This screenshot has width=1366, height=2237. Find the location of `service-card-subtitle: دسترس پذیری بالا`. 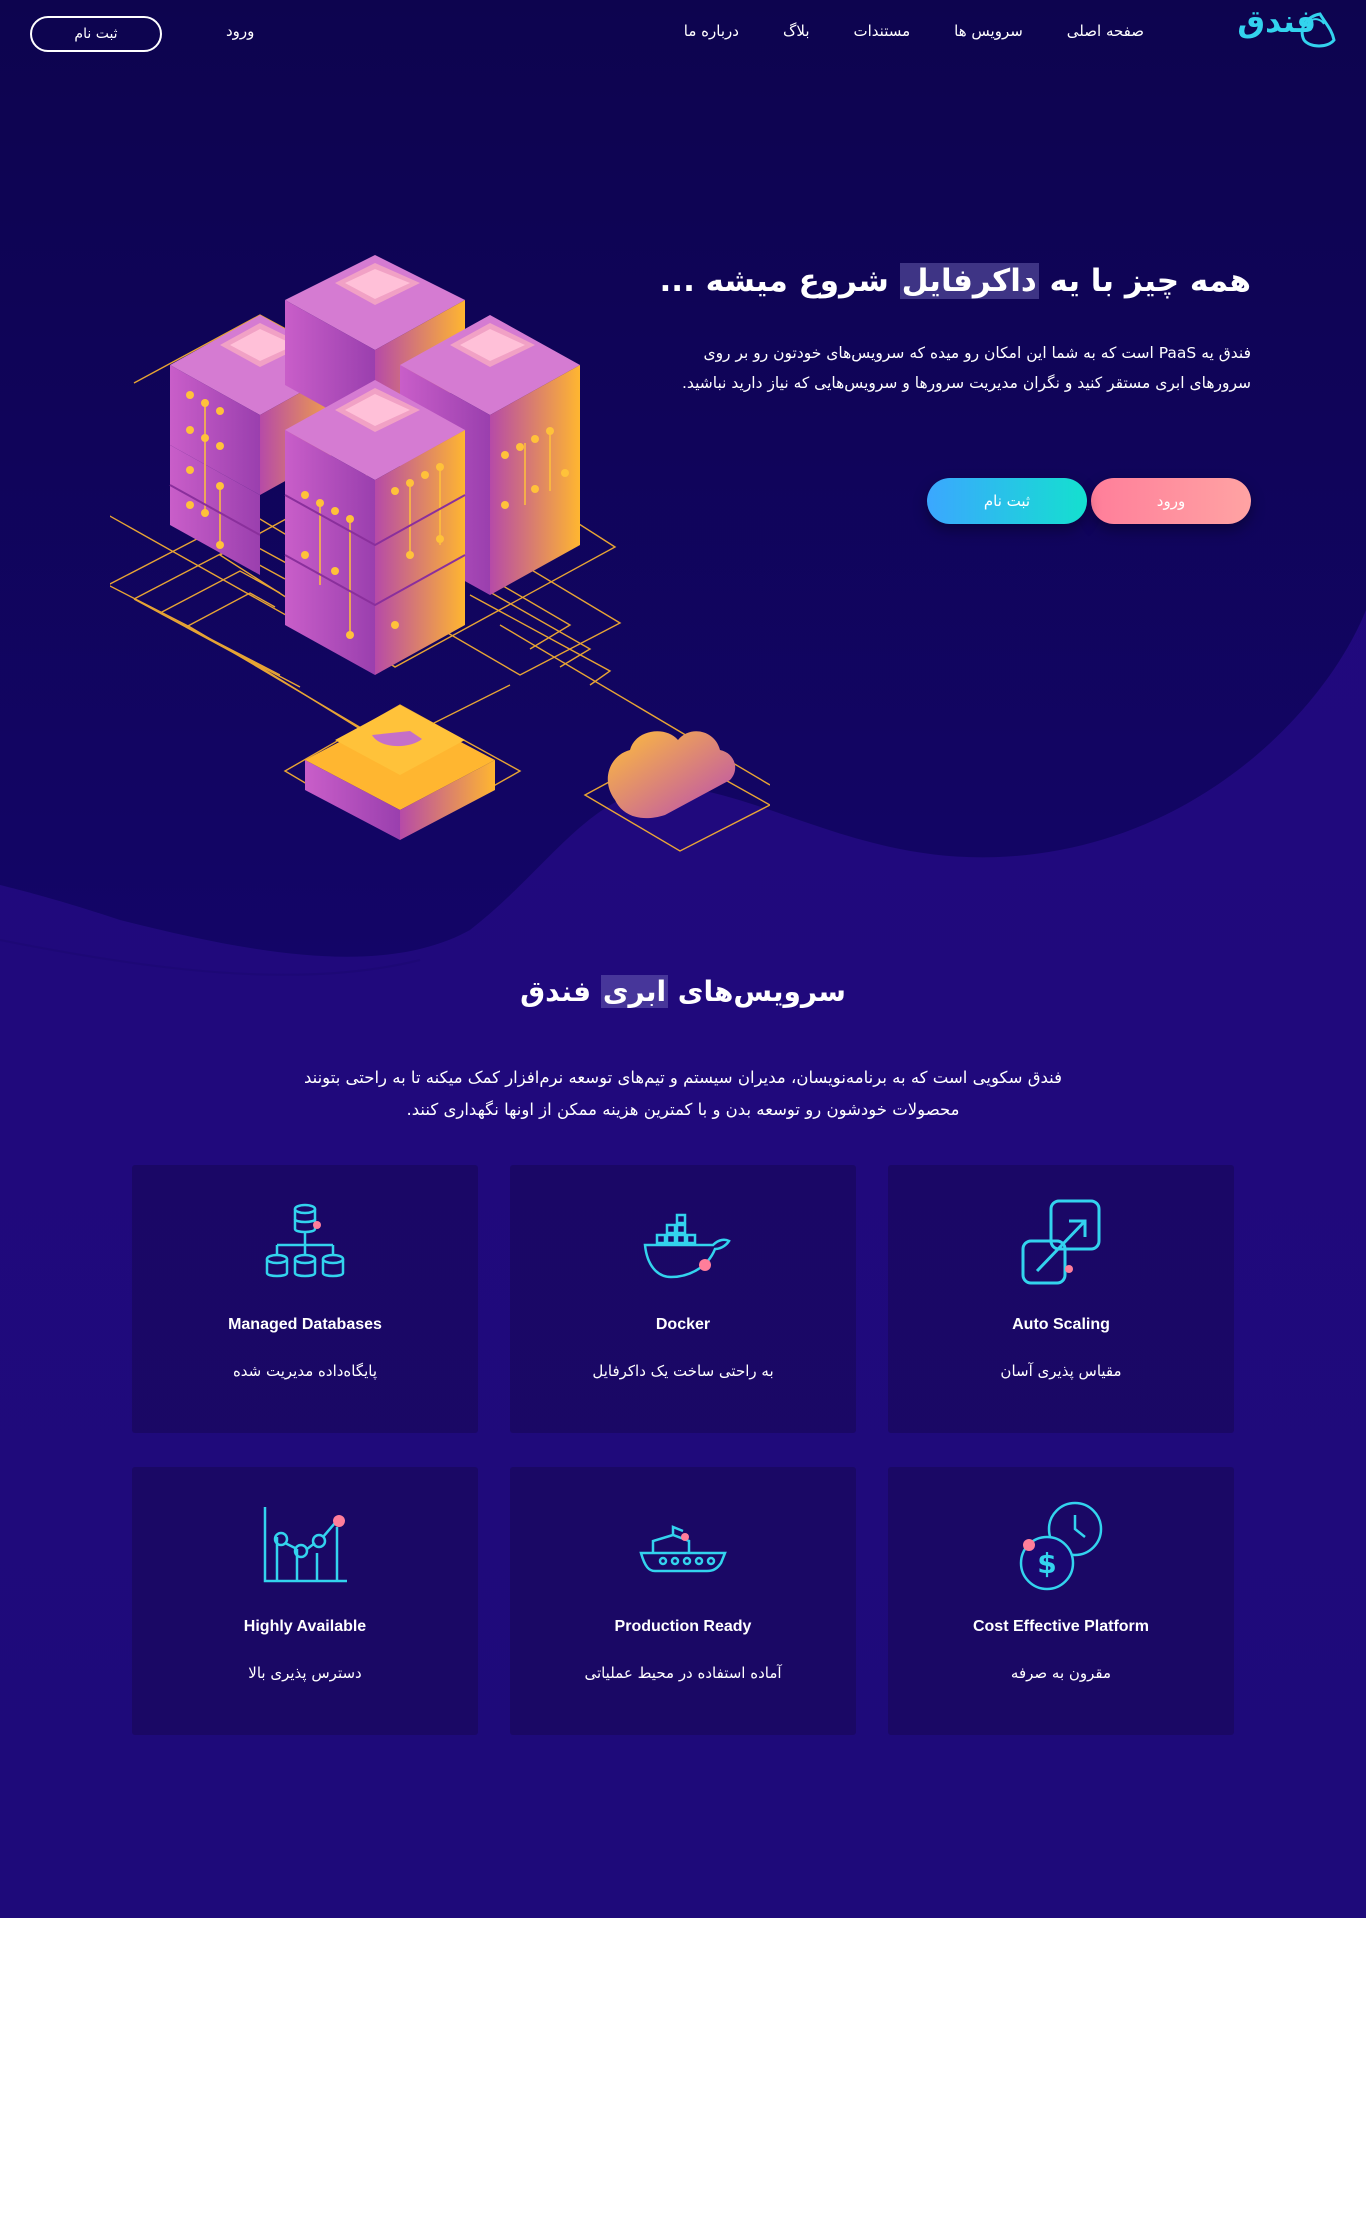

service-card-subtitle: دسترس پذیری بالا is located at coordinates (305, 1673).